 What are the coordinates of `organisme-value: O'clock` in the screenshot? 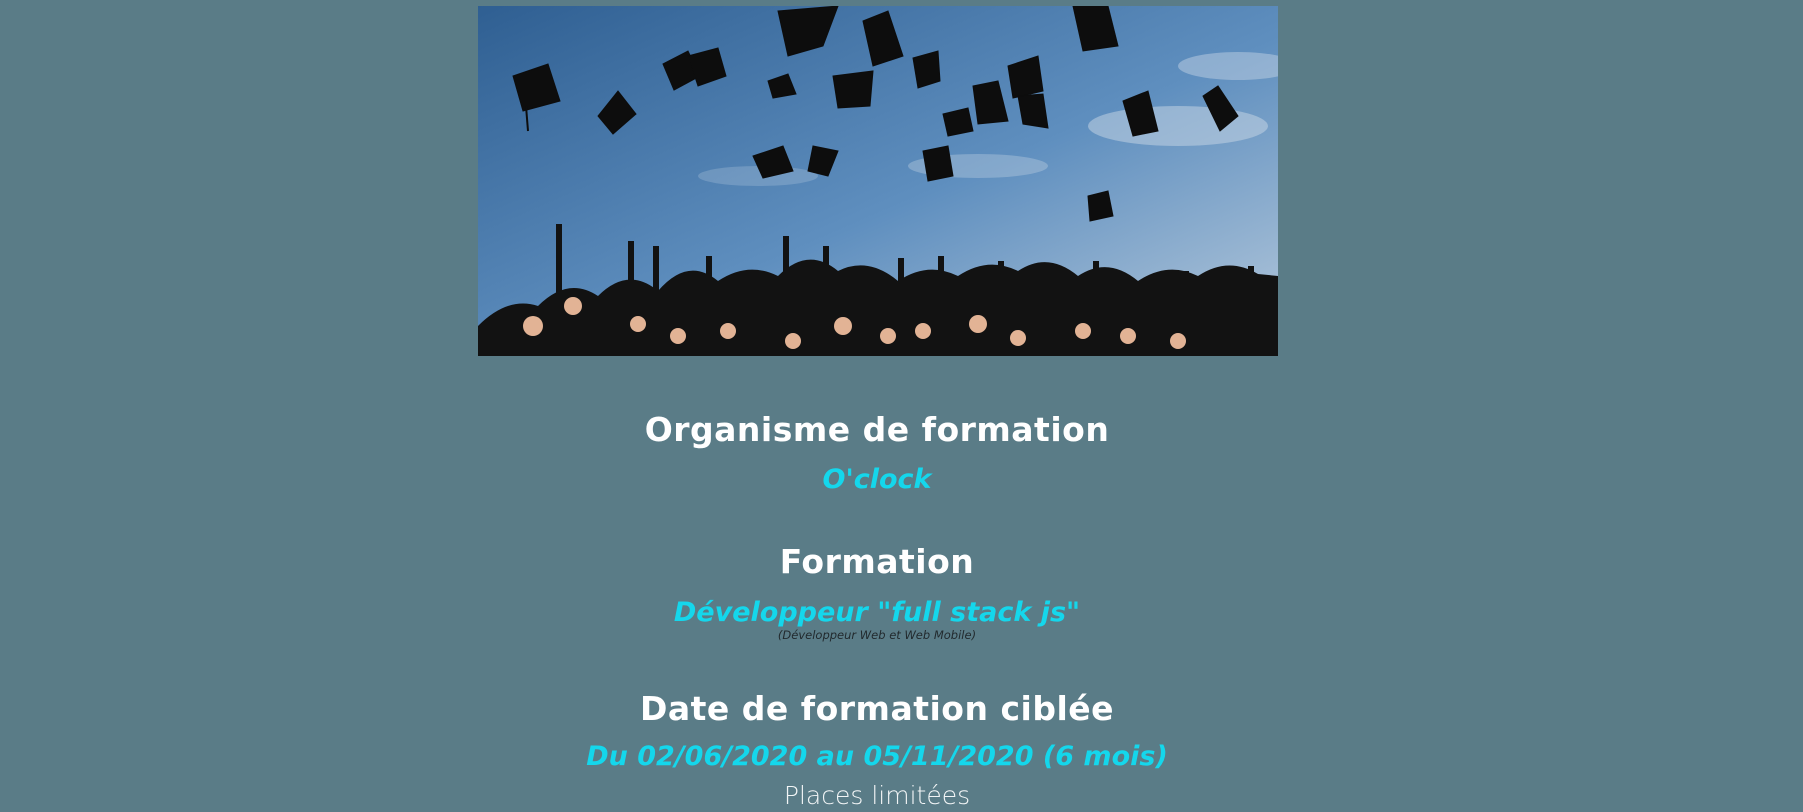 It's located at (877, 479).